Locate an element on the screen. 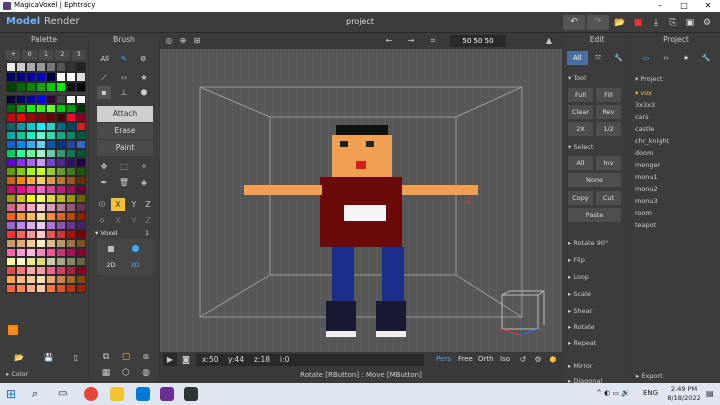  select-inv-button: Inv is located at coordinates (608, 163).